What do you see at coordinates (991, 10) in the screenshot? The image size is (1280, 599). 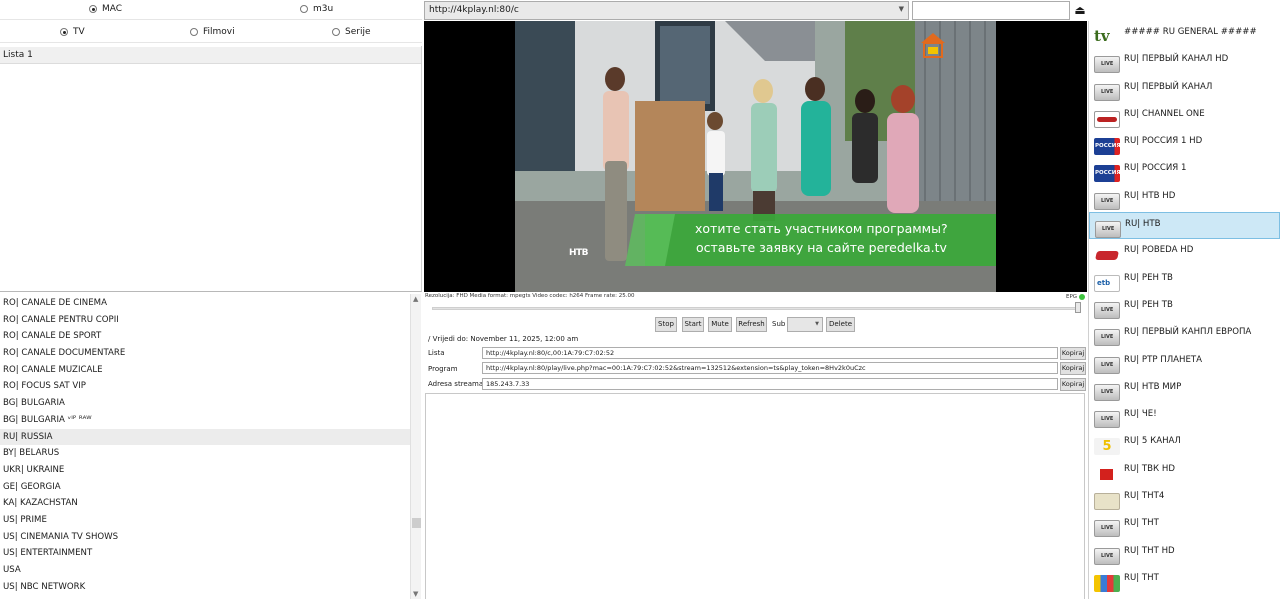 I see `search-input` at bounding box center [991, 10].